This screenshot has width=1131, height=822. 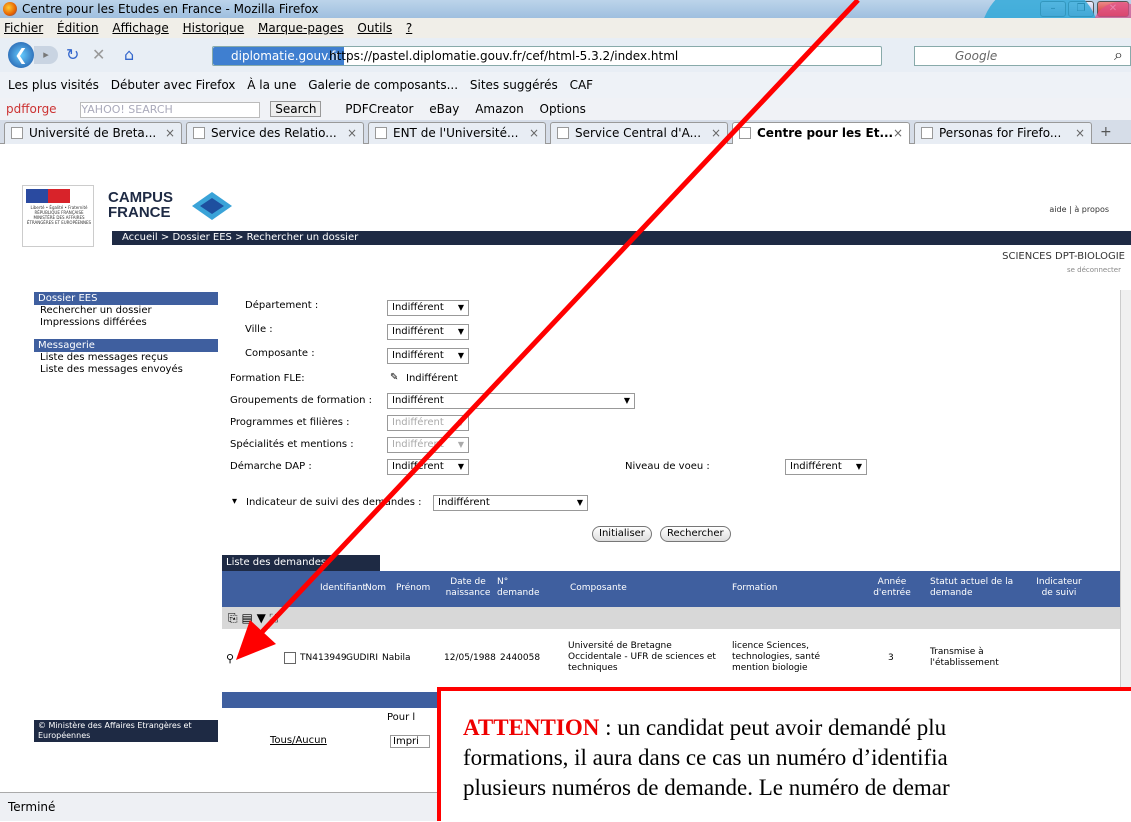 I want to click on rechercher-button: Rechercher, so click(x=695, y=534).